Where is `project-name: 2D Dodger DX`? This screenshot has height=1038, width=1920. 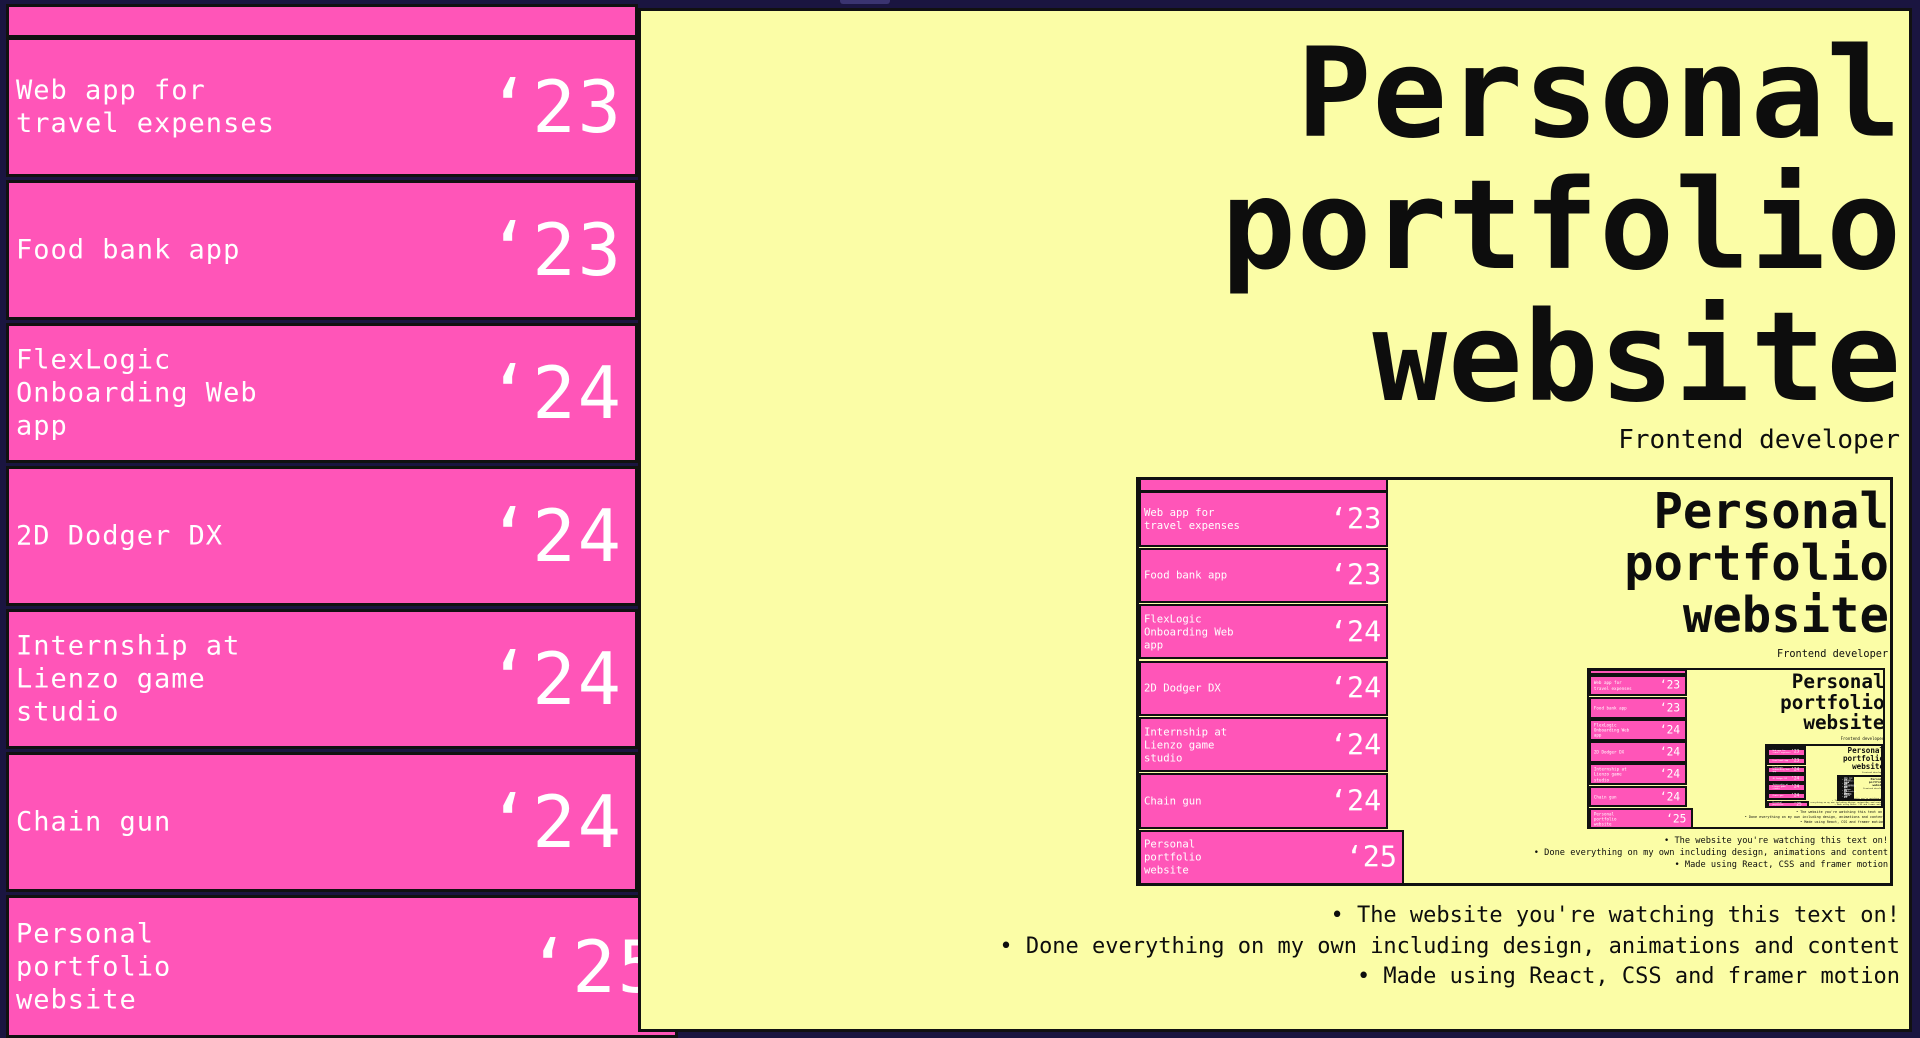
project-name: 2D Dodger DX is located at coordinates (120, 536).